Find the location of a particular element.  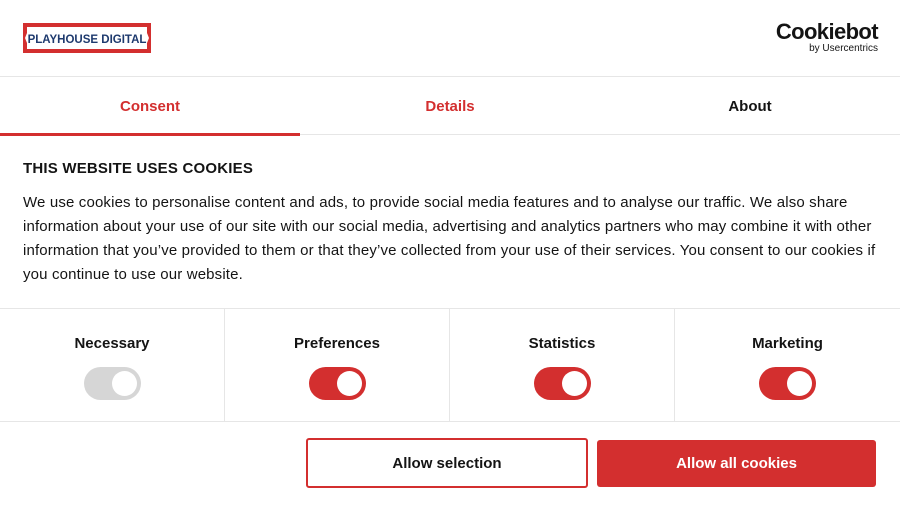

statistics-toggle is located at coordinates (562, 383).